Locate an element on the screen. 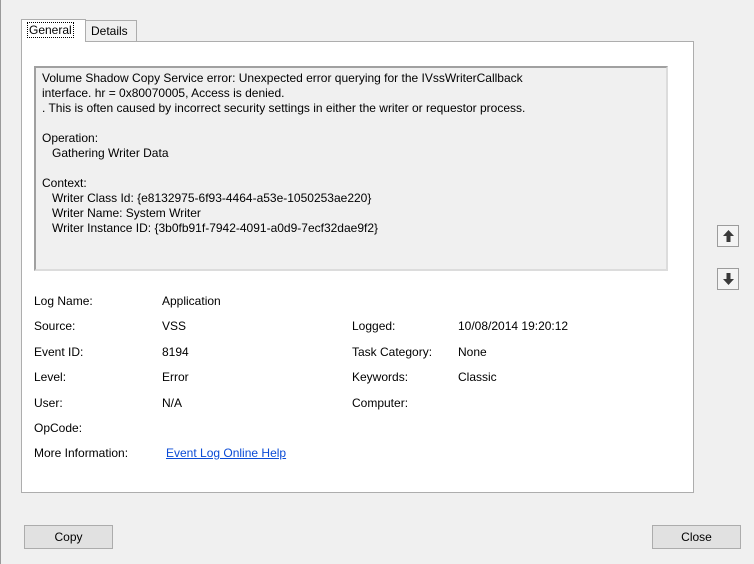  arrow-up-icon is located at coordinates (728, 236).